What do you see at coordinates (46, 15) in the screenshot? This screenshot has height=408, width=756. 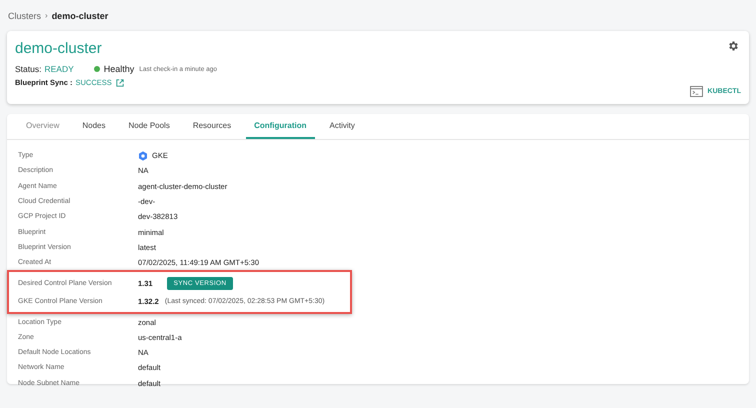 I see `chevron-icon: ›` at bounding box center [46, 15].